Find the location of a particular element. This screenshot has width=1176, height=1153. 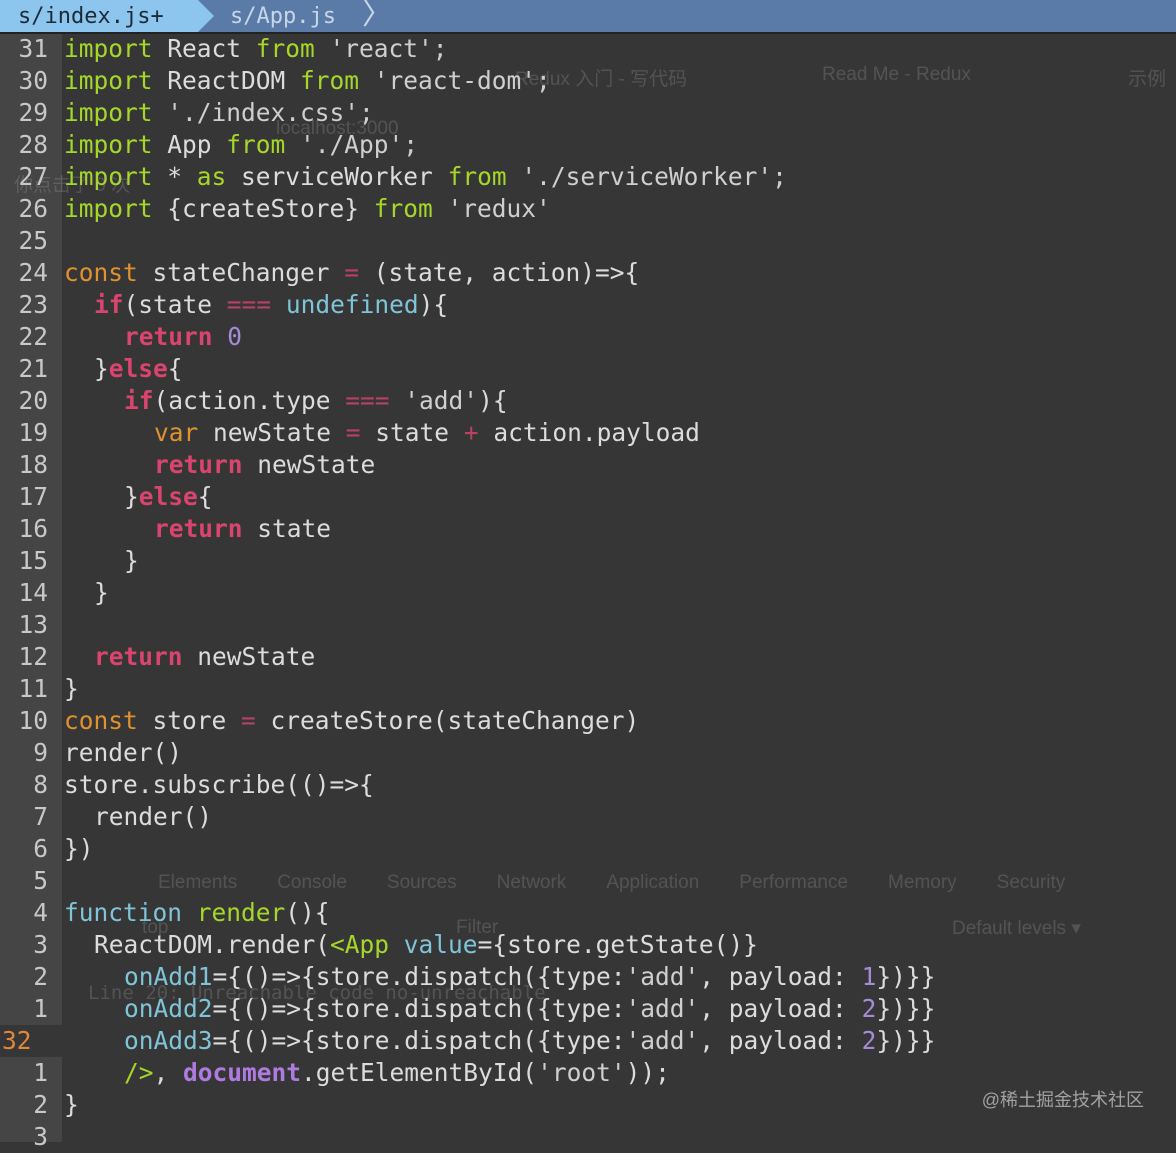

line-number: 23 is located at coordinates (33, 304).